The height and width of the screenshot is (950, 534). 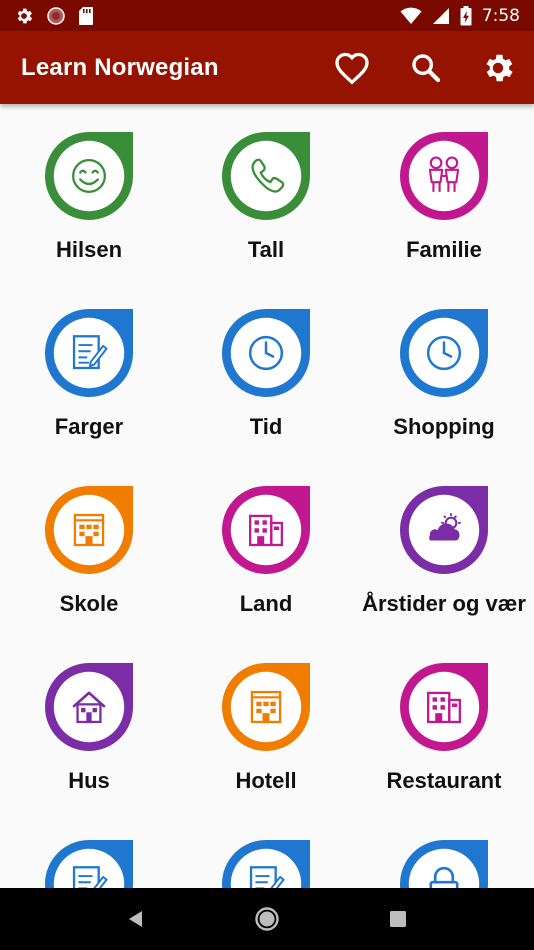 What do you see at coordinates (267, 15) in the screenshot?
I see `status-bar: 7:58` at bounding box center [267, 15].